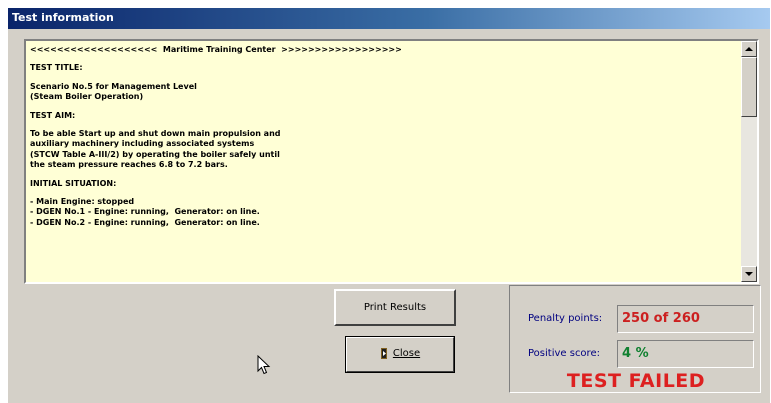  Describe the element at coordinates (685, 354) in the screenshot. I see `positive-score-value: 4 %` at that location.